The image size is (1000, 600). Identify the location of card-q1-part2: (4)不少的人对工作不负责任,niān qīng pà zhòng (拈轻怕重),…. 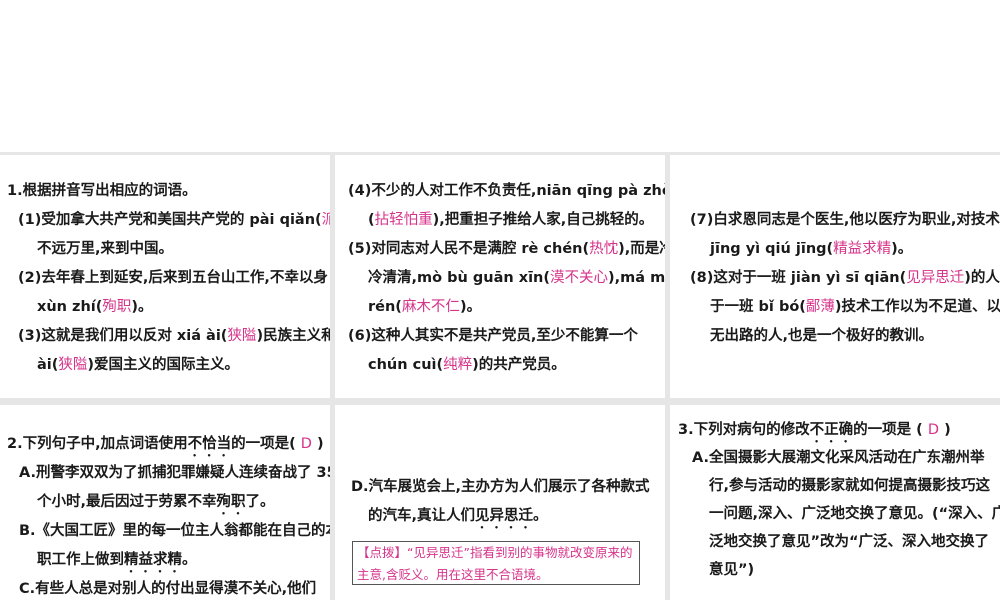
(500, 276).